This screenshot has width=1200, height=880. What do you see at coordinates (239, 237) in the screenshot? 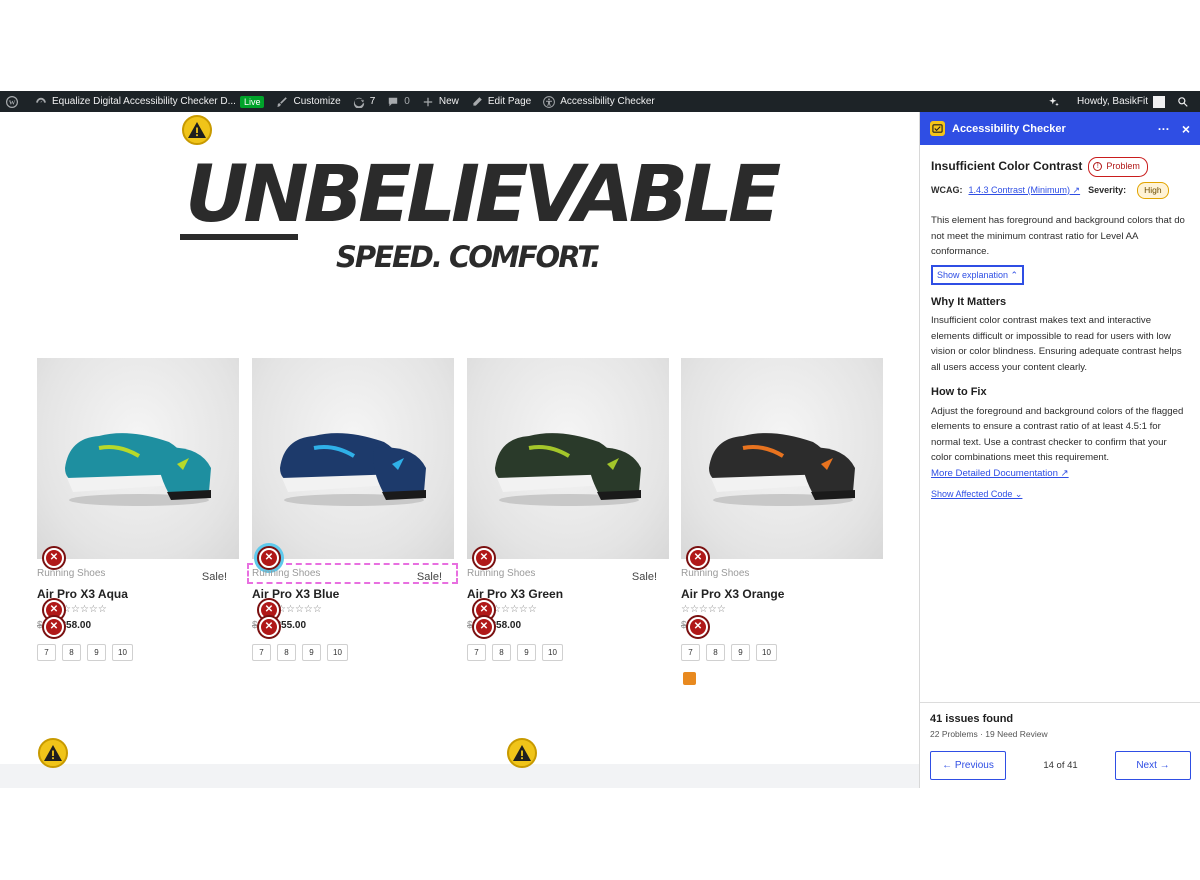
I see `hero-underline` at bounding box center [239, 237].